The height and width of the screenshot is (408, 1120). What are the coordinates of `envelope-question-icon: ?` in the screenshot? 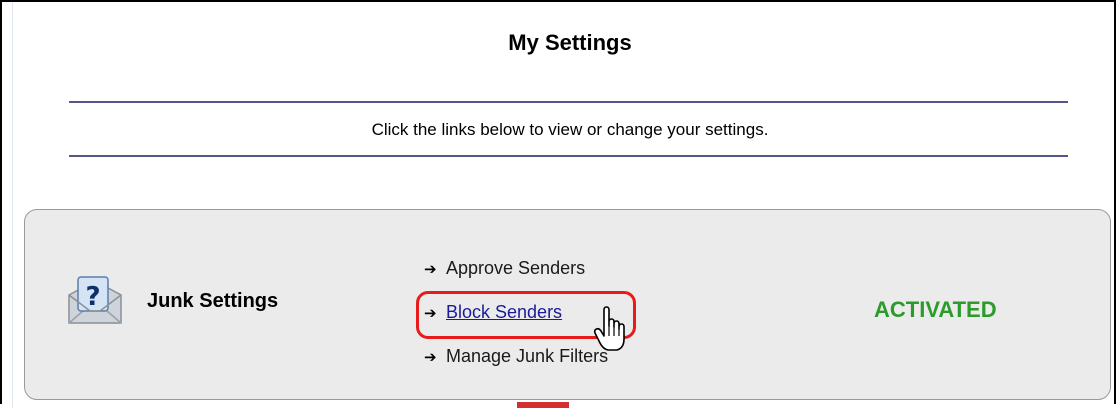 It's located at (95, 300).